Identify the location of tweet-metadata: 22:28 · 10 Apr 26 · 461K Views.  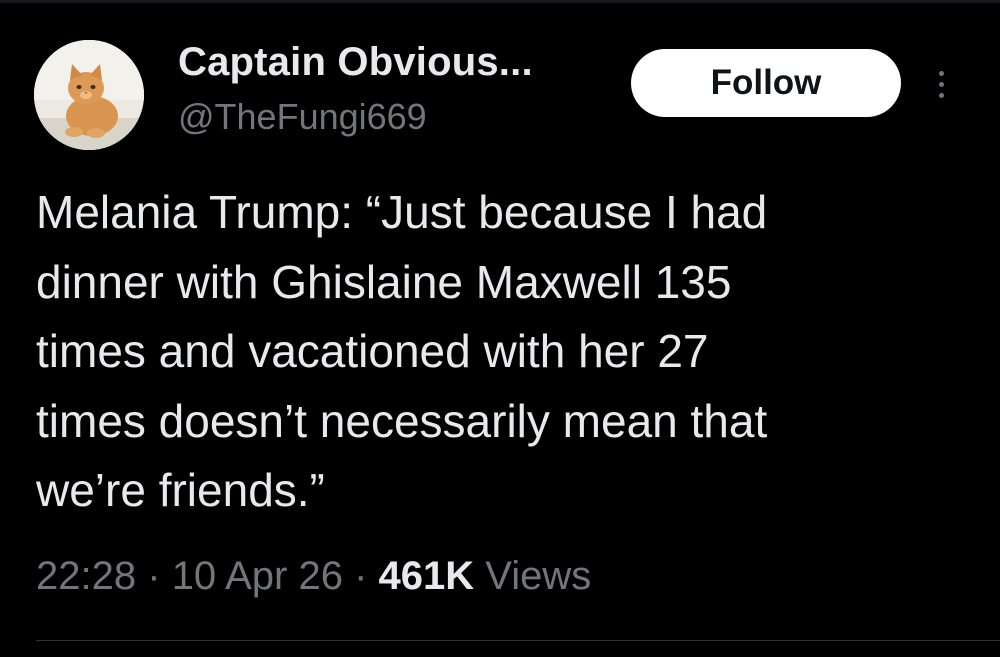
(313, 576).